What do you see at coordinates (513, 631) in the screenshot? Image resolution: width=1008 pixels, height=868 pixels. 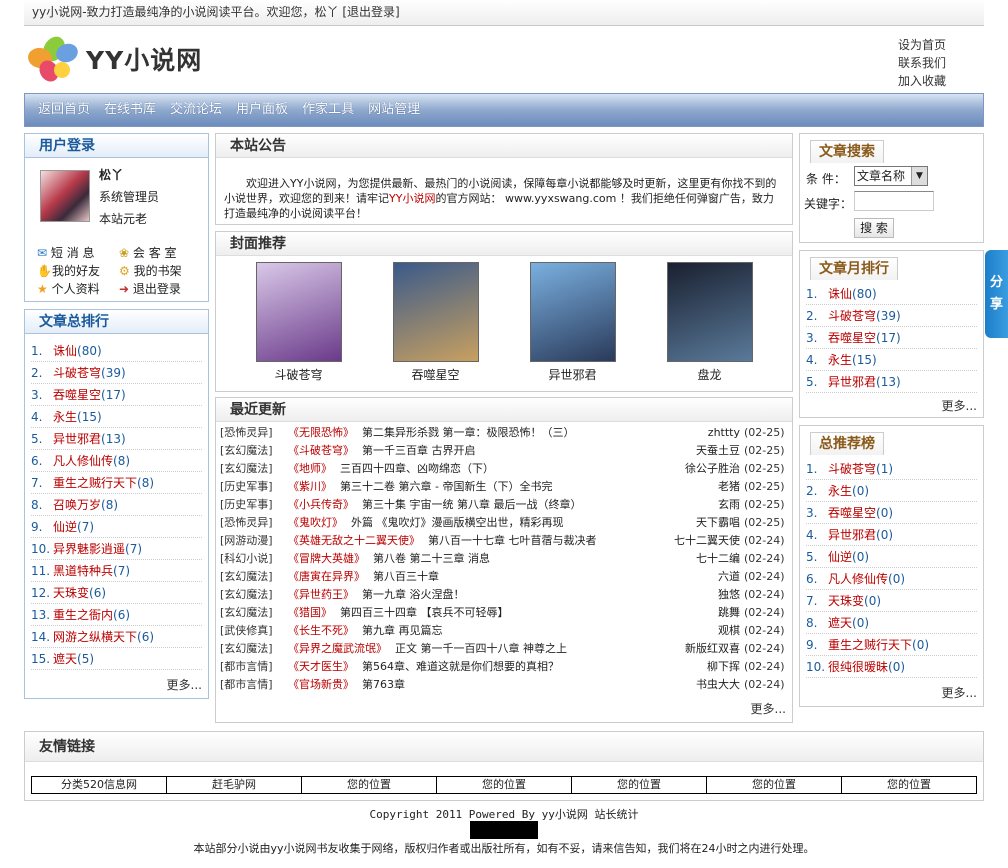 I see `update-chapter-link: 第九章 再见篇忘` at bounding box center [513, 631].